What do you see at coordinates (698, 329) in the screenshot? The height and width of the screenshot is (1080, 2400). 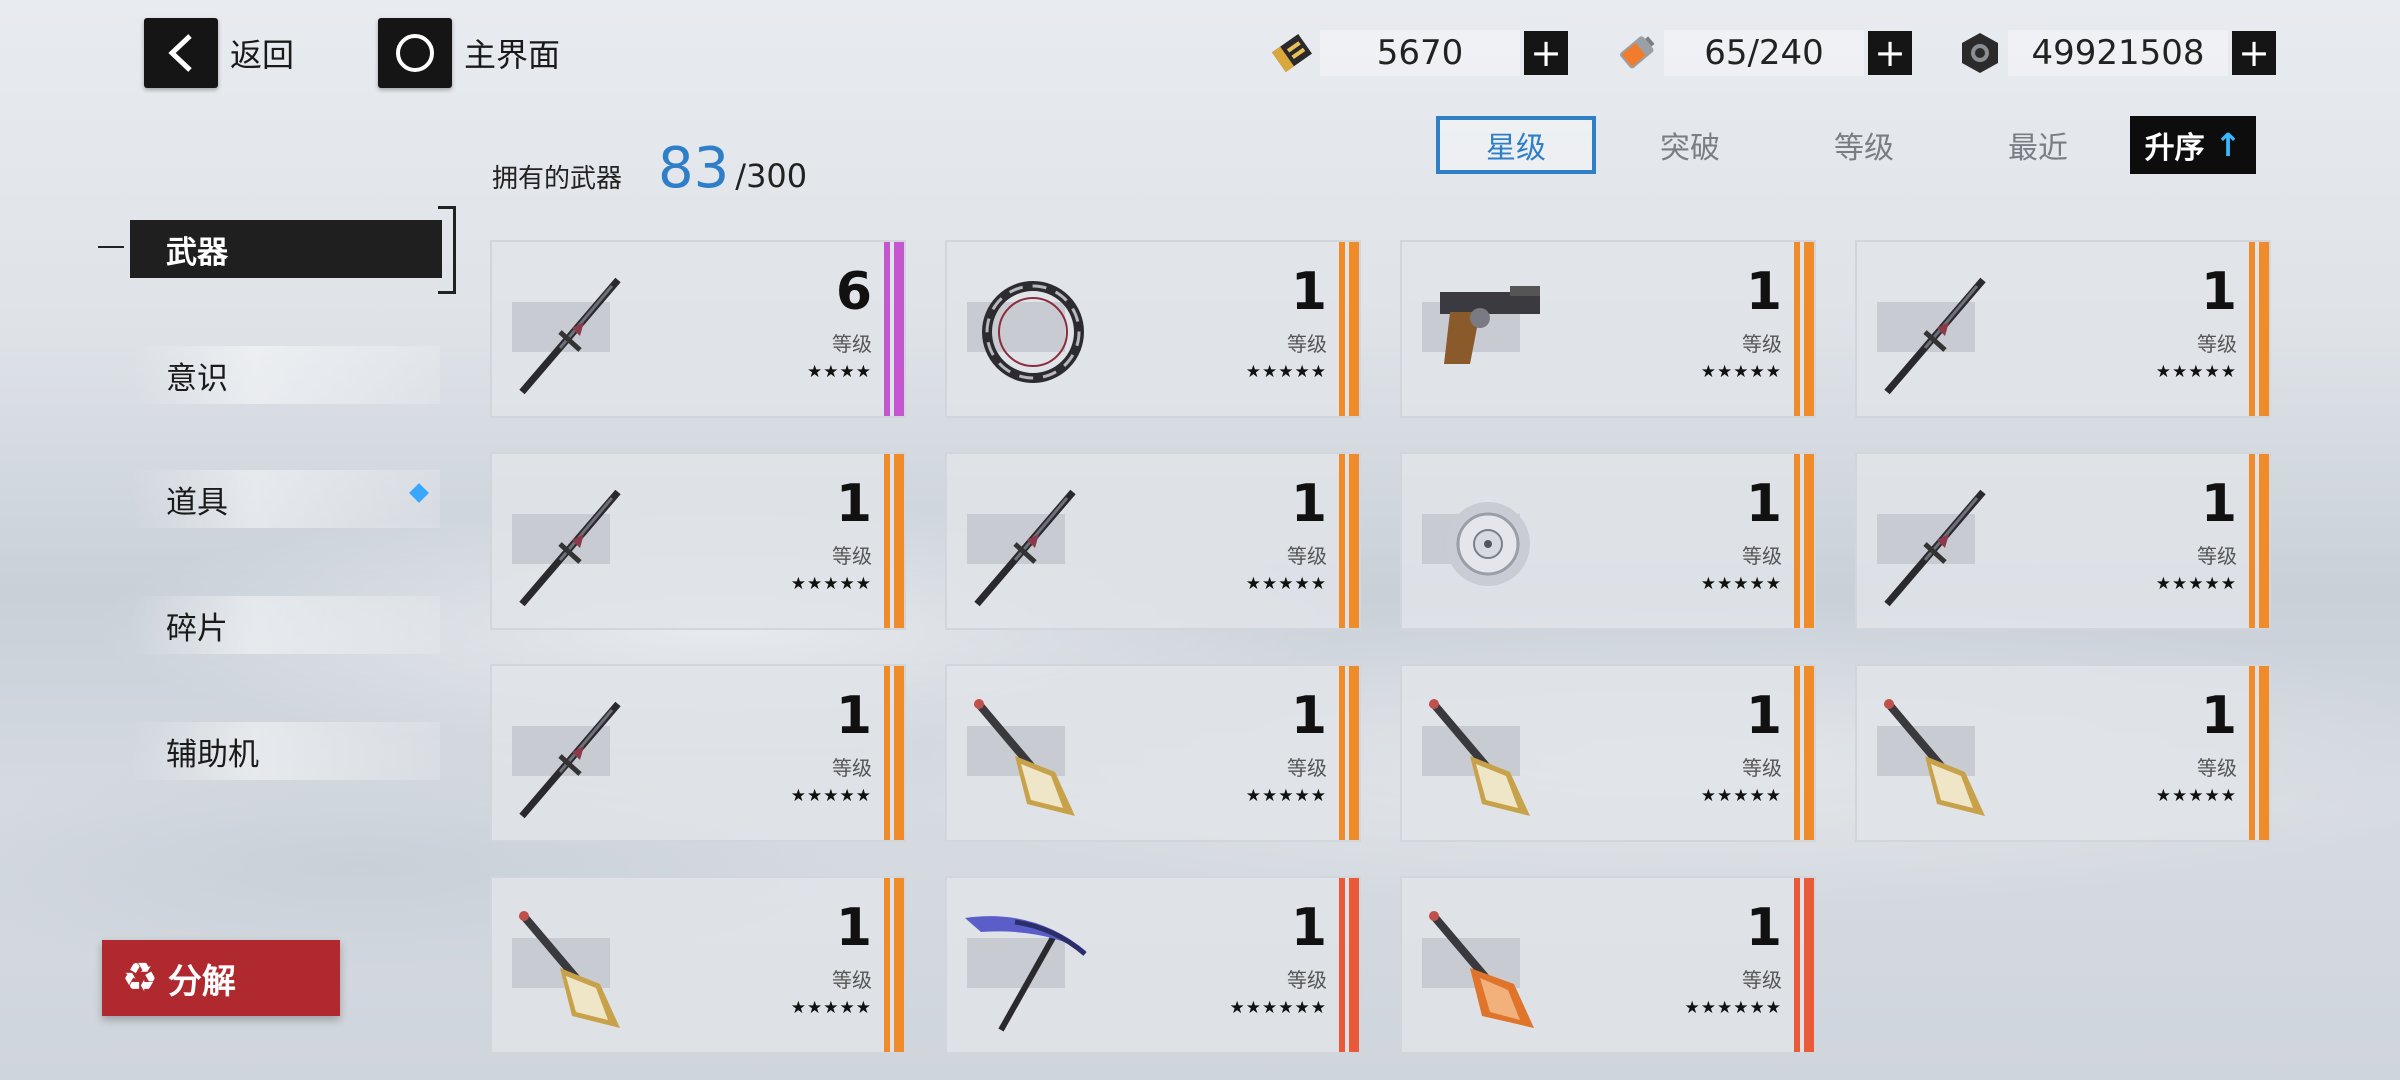 I see `weapon-card: 6 等级 ★★★★` at bounding box center [698, 329].